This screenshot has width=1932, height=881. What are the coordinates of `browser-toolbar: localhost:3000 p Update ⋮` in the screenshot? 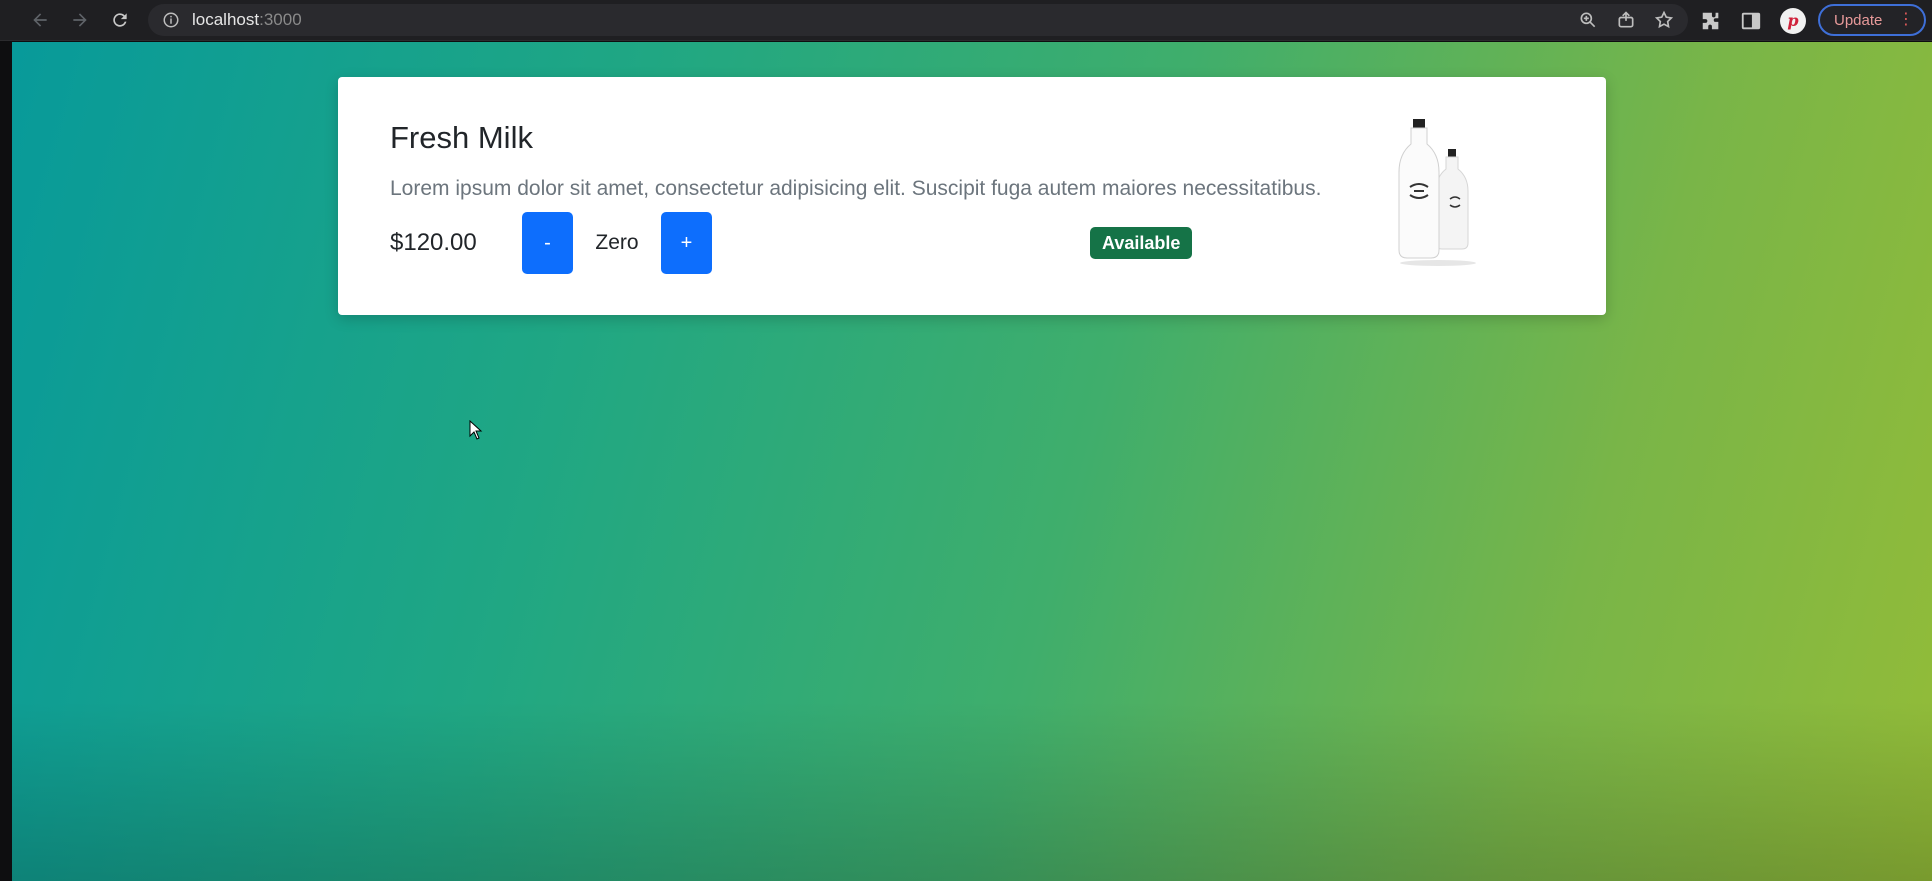 It's located at (966, 20).